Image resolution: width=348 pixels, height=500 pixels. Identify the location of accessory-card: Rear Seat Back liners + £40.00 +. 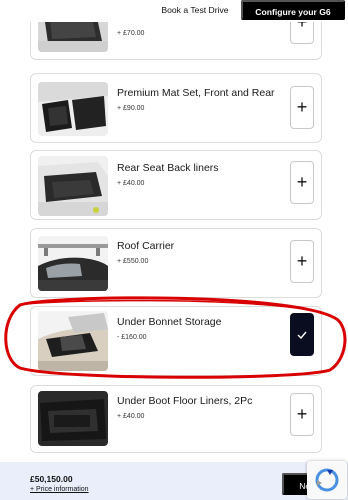
(176, 185).